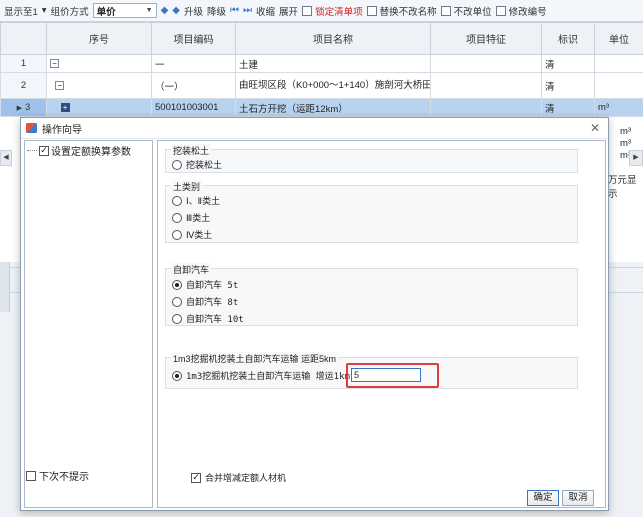 Image resolution: width=643 pixels, height=517 pixels. What do you see at coordinates (472, 12) in the screenshot?
I see `no-unit-change-label: 不改单位` at bounding box center [472, 12].